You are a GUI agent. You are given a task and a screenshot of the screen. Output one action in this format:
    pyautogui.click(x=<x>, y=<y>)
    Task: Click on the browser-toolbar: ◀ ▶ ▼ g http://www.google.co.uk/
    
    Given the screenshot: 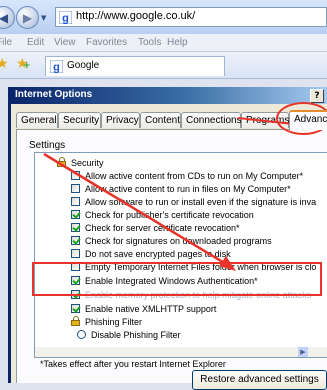 What is the action you would take?
    pyautogui.click(x=163, y=17)
    